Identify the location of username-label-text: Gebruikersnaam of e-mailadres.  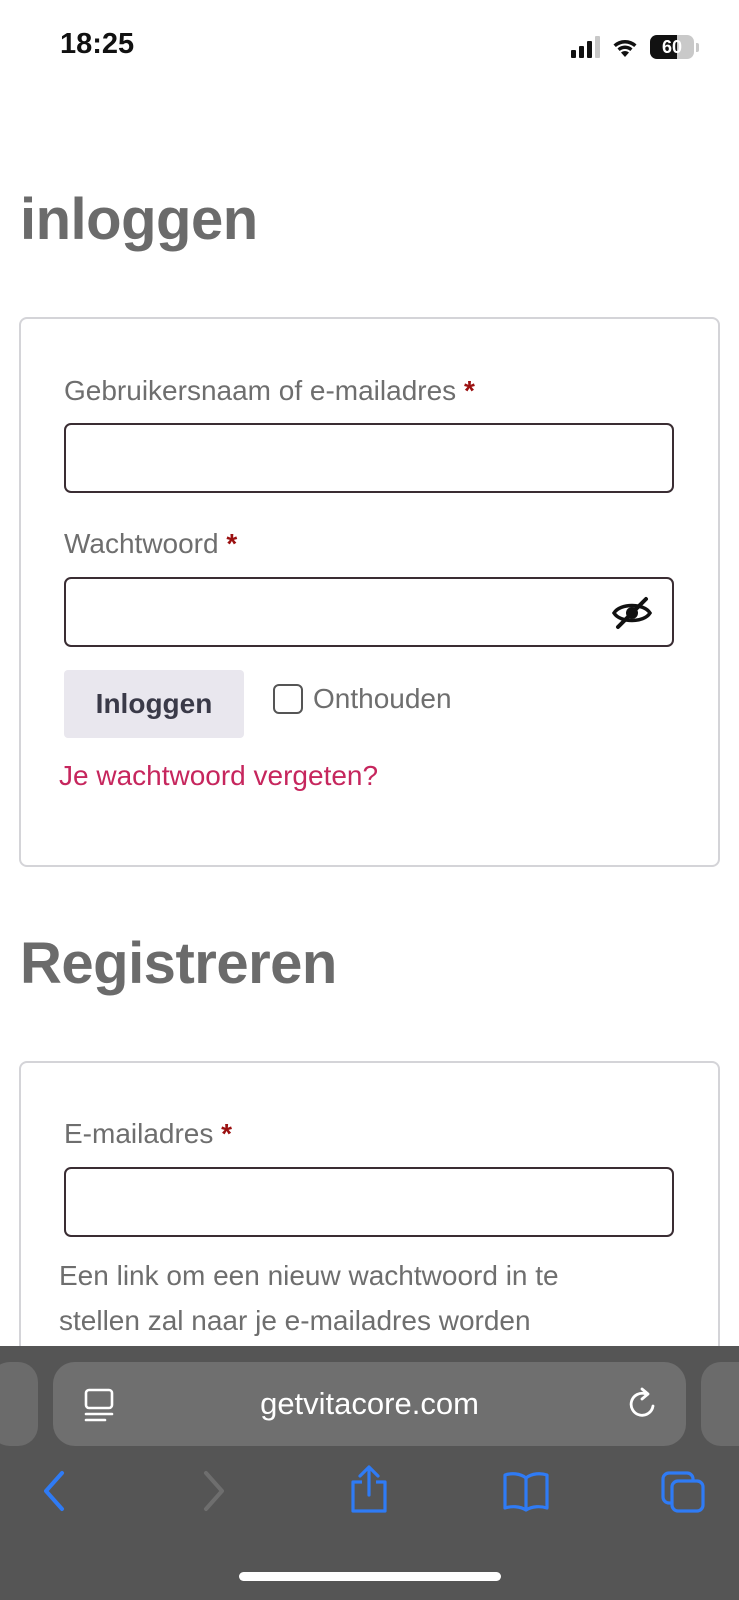
(260, 390).